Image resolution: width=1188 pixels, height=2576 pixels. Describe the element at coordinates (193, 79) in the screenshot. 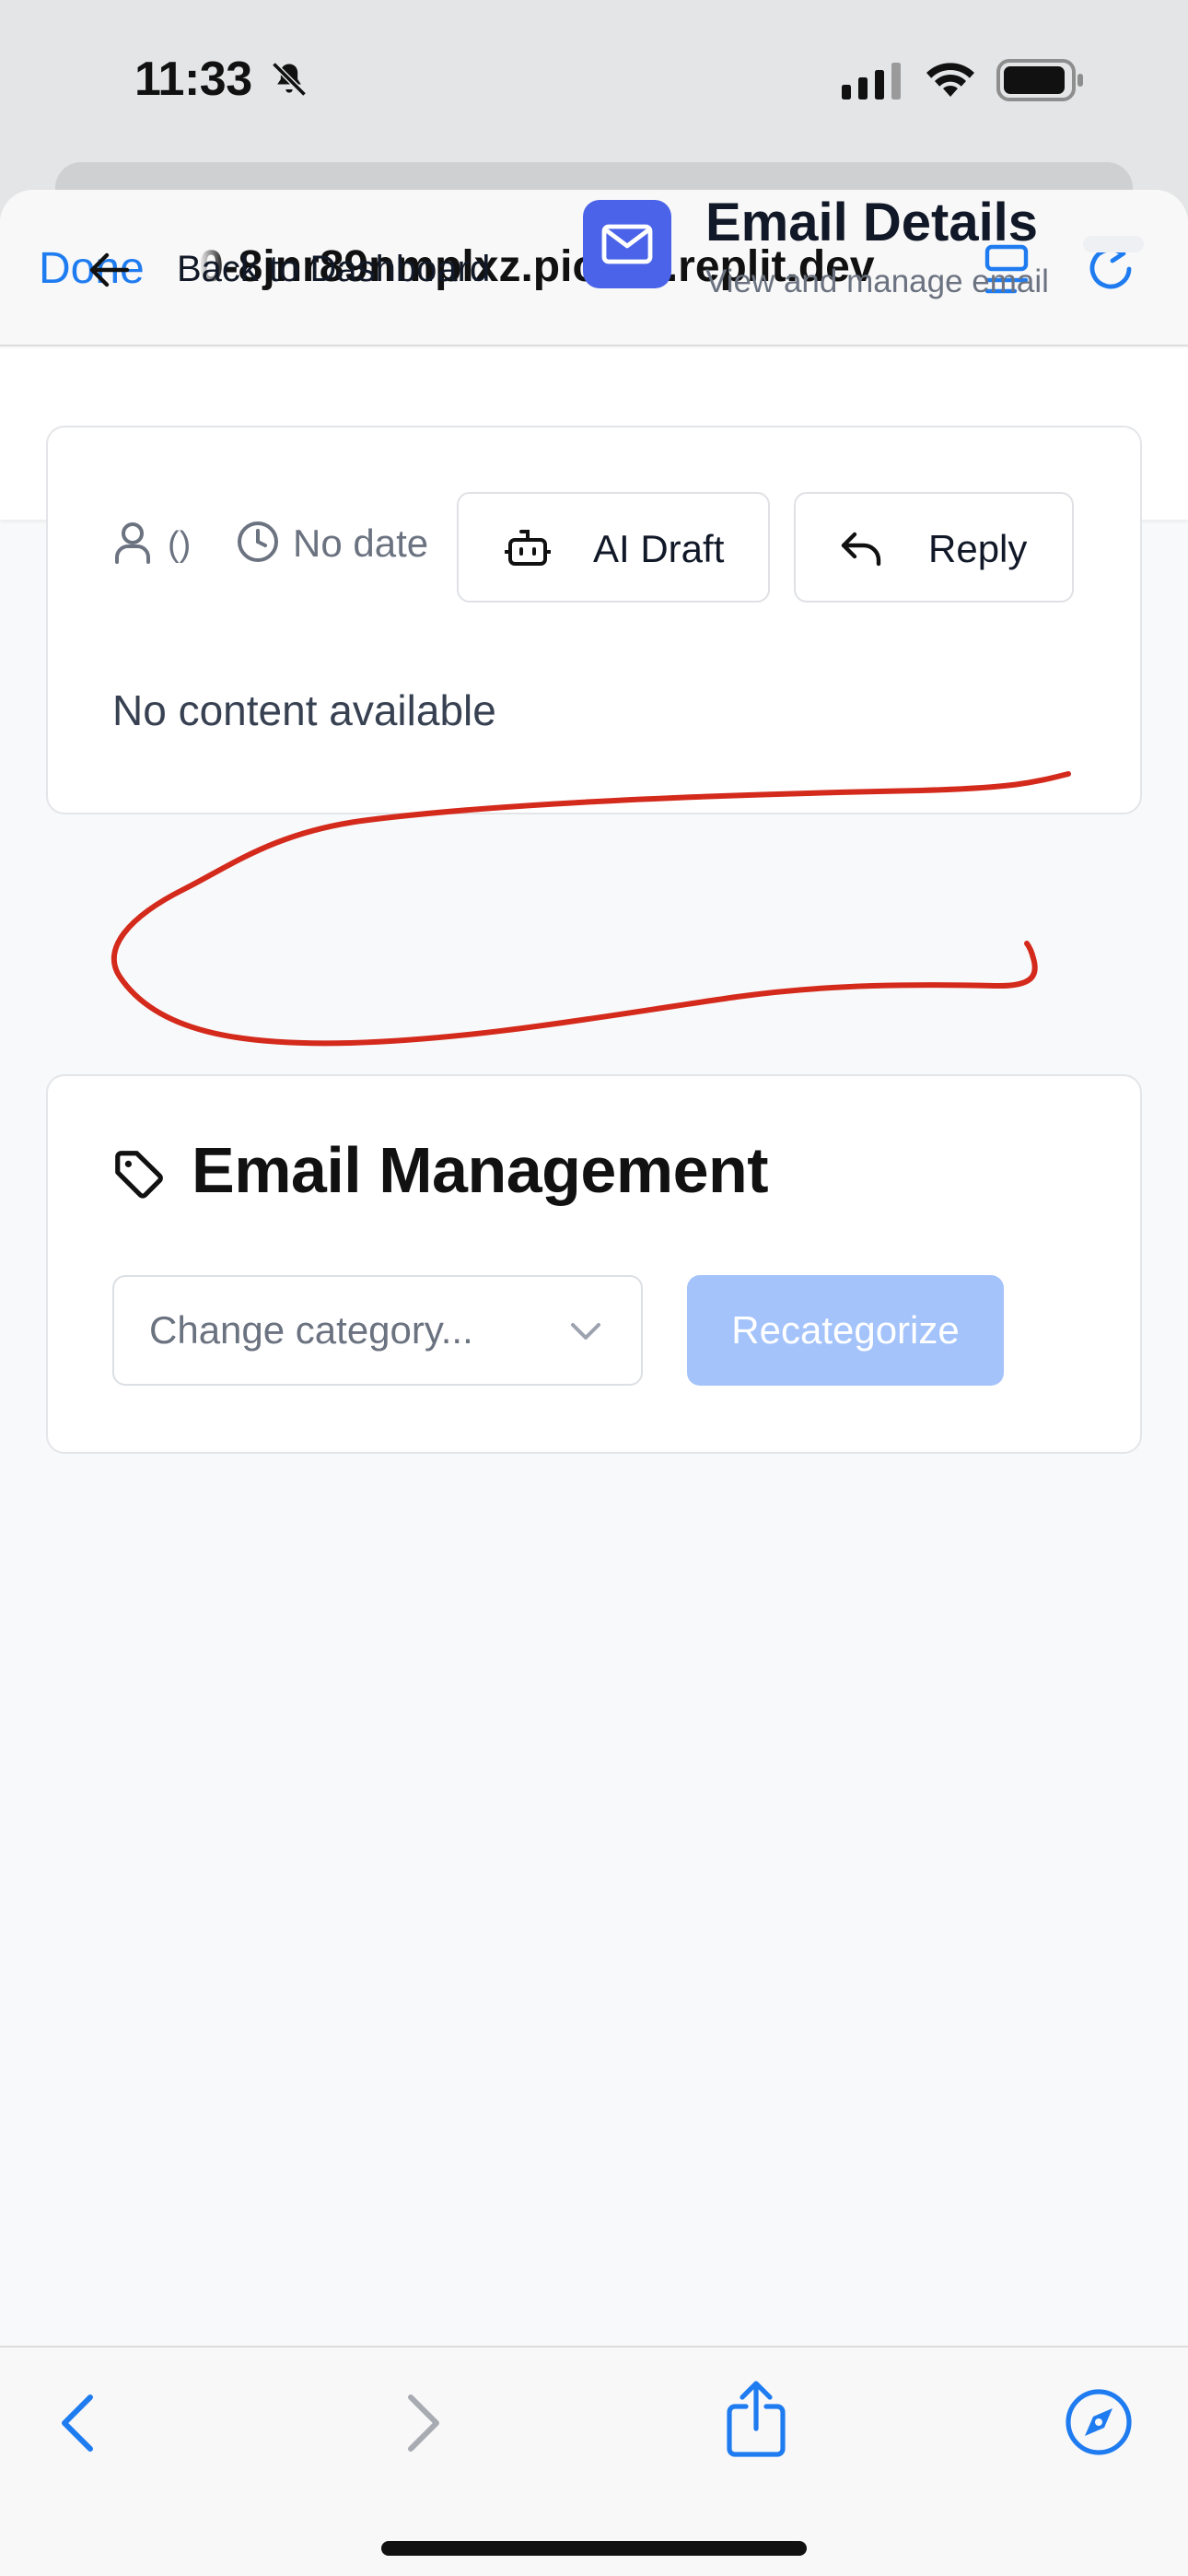

I see `status-time: 11:33` at that location.